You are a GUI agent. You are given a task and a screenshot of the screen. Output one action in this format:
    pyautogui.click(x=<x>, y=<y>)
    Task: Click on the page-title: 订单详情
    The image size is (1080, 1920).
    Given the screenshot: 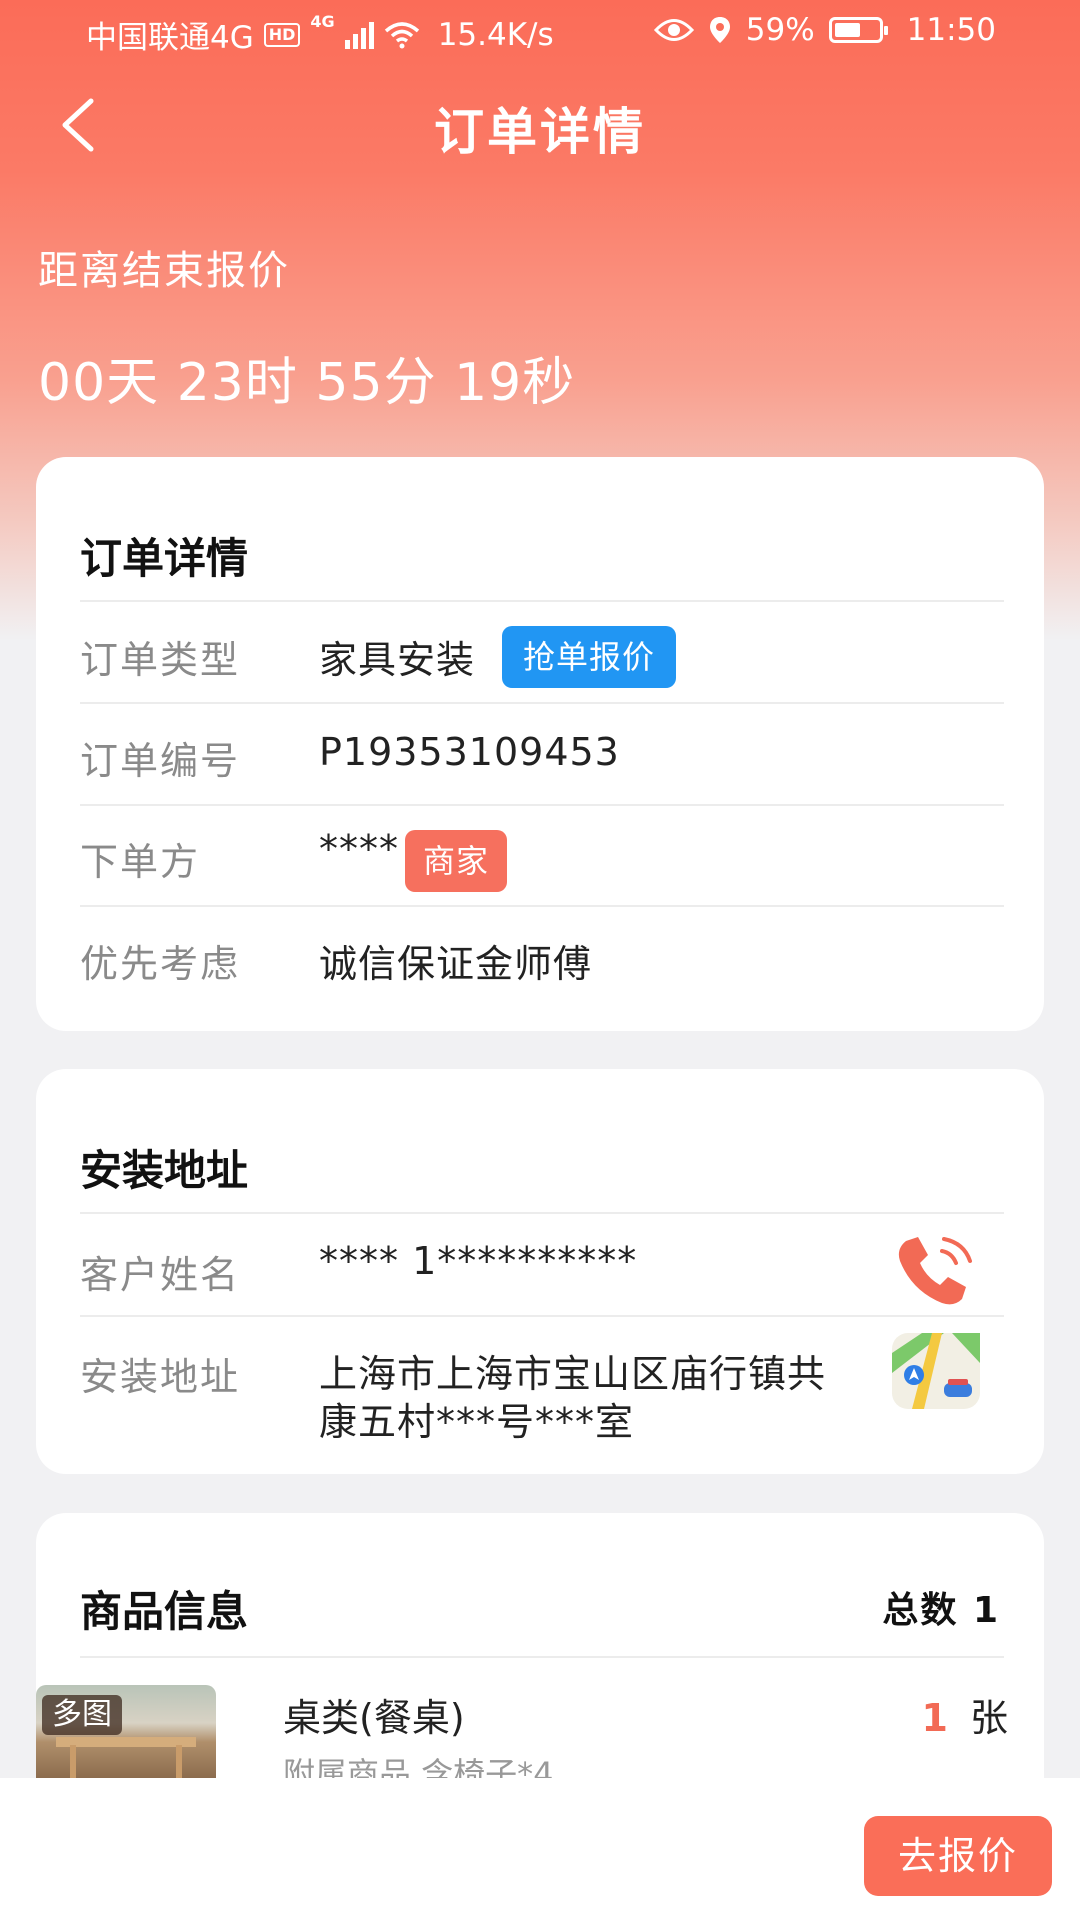 What is the action you would take?
    pyautogui.click(x=540, y=132)
    